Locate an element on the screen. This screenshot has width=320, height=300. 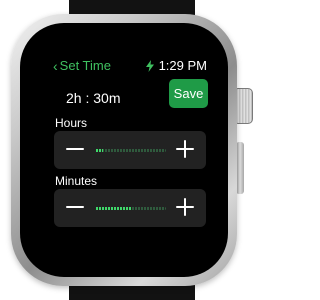
side-button is located at coordinates (240, 168).